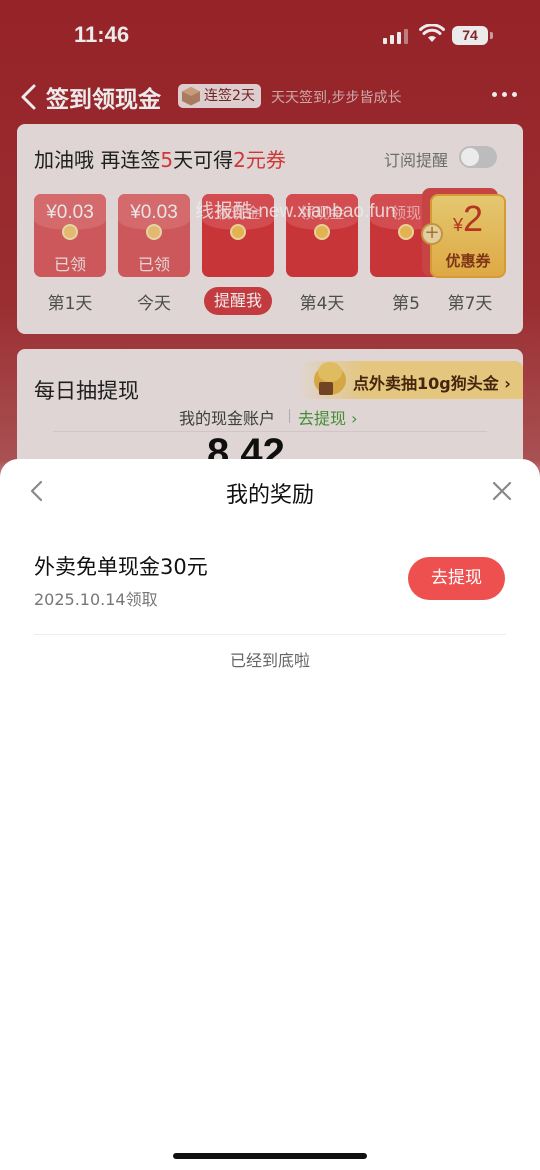 The width and height of the screenshot is (540, 1170). I want to click on close-icon, so click(502, 491).